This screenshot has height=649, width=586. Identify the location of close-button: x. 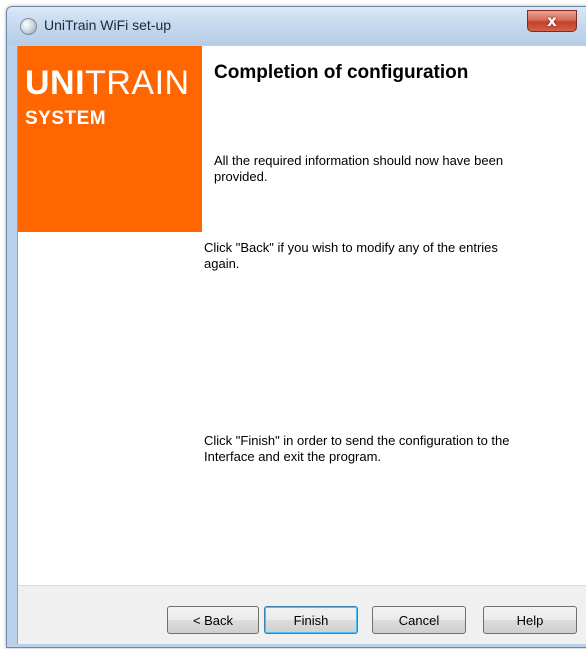
(552, 21).